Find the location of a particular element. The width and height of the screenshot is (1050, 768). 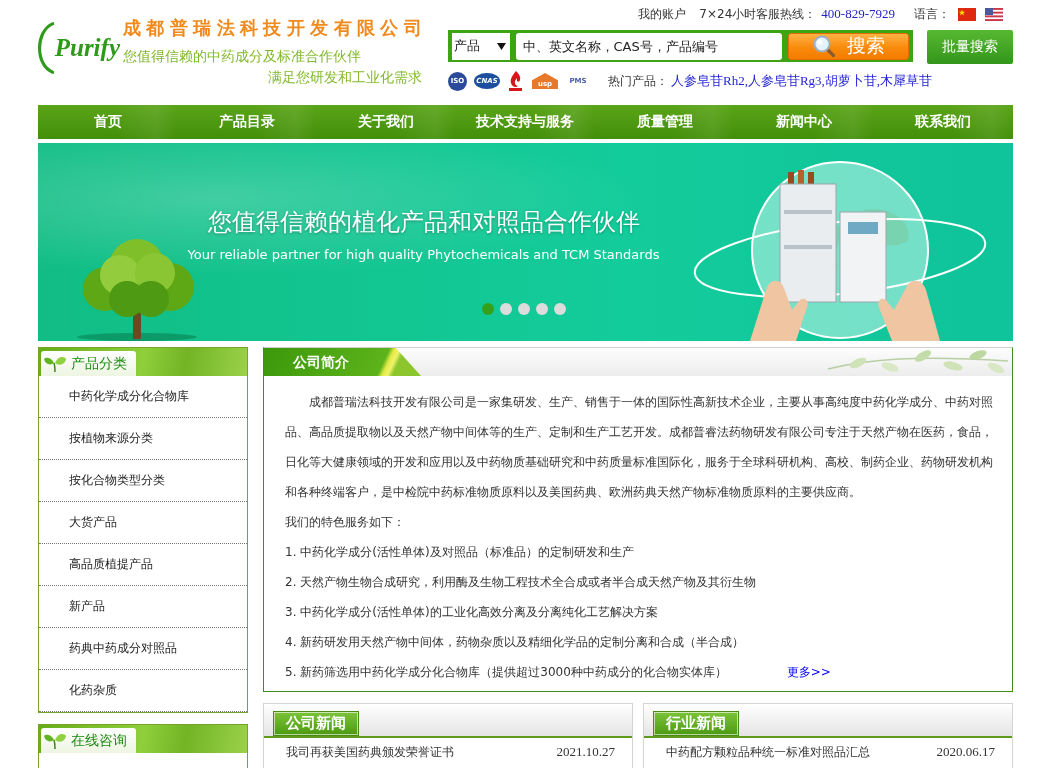

account-link: 我的账户 is located at coordinates (662, 14).